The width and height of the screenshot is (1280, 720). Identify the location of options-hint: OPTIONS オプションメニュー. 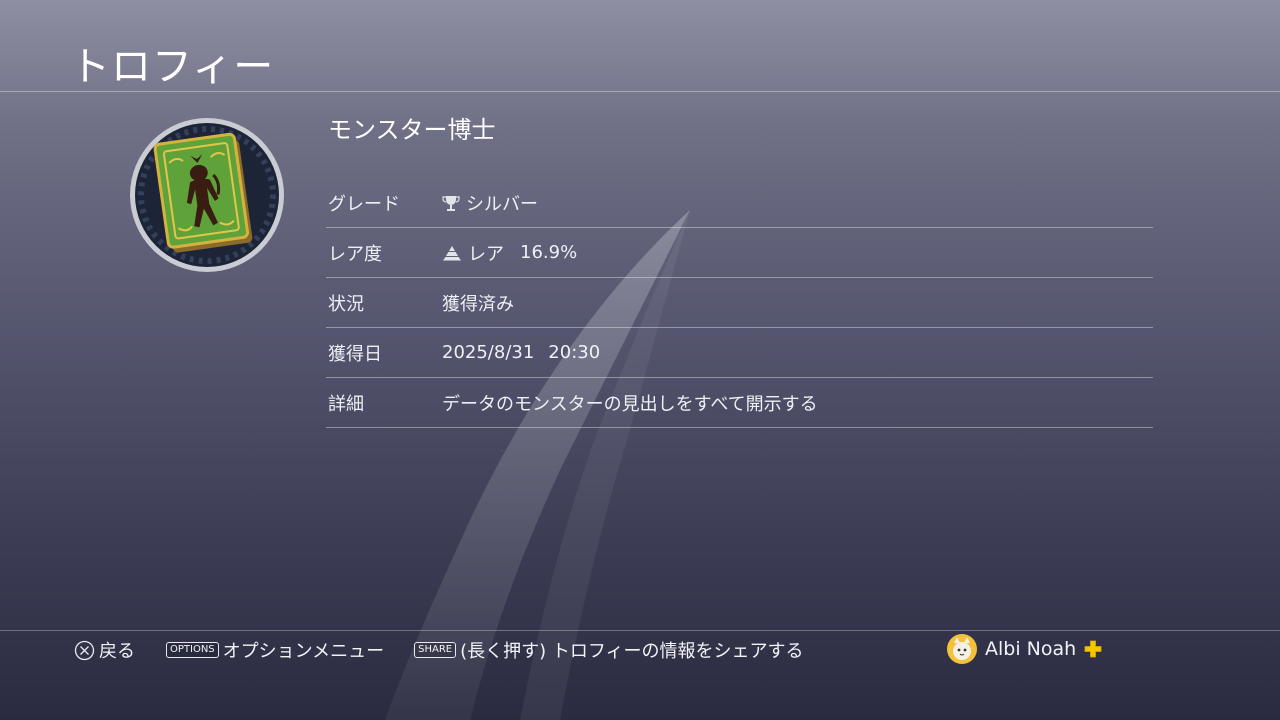
(275, 650).